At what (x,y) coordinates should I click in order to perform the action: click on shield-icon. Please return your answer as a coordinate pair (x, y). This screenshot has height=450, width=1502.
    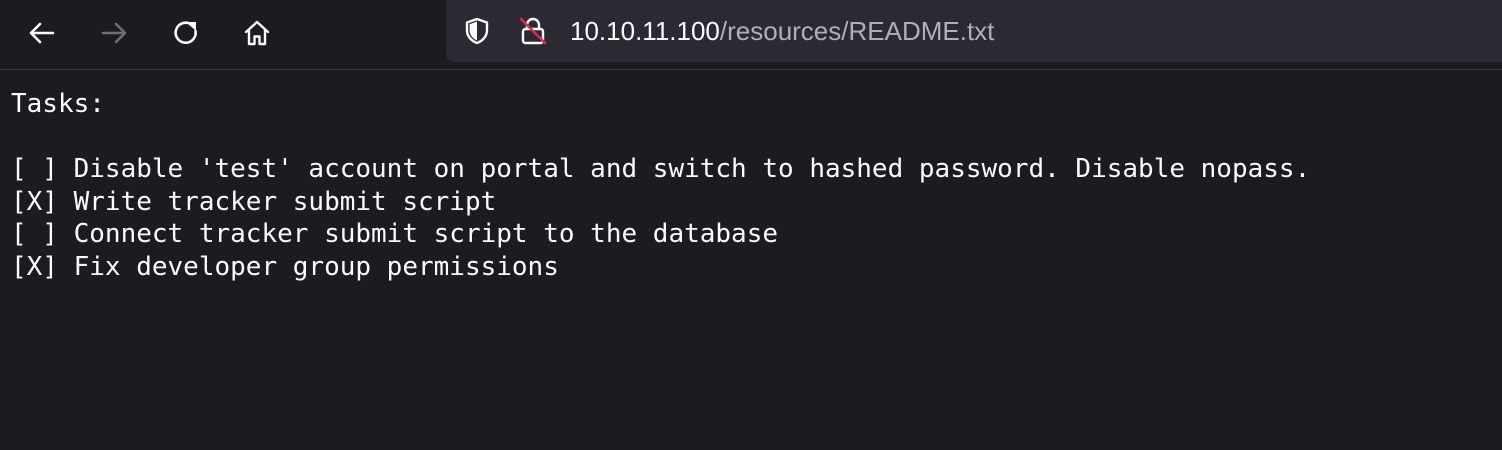
    Looking at the image, I should click on (477, 31).